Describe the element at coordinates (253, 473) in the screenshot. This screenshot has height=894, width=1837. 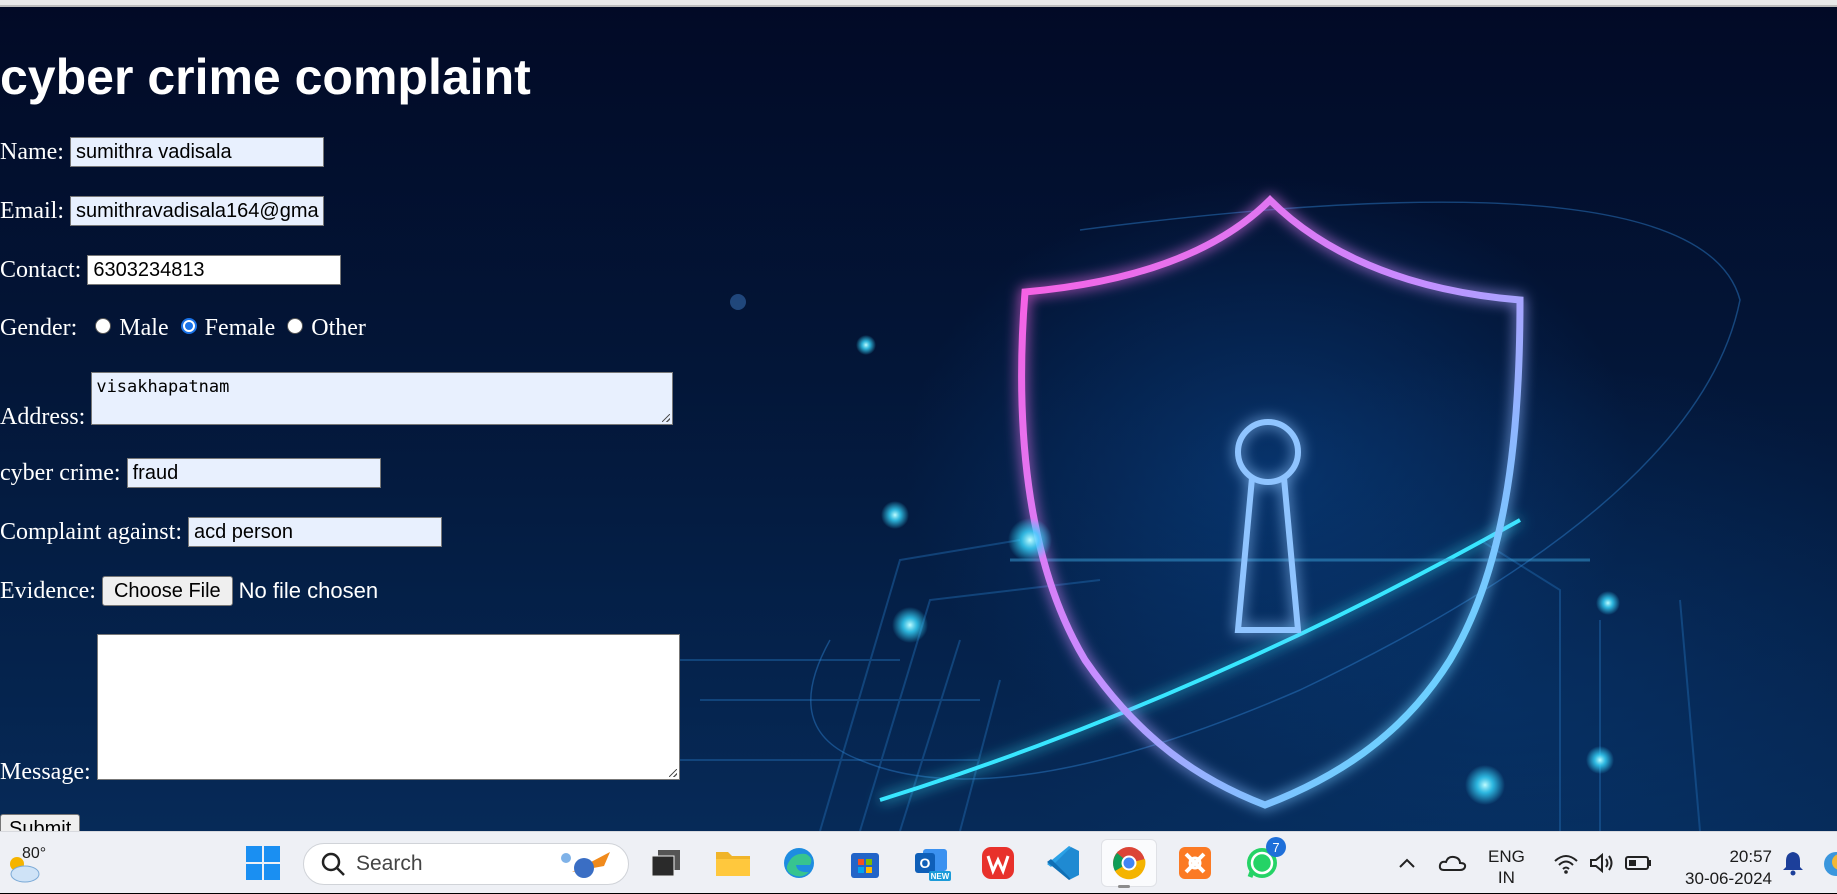
I see `cyber-crime-input: fraud` at that location.